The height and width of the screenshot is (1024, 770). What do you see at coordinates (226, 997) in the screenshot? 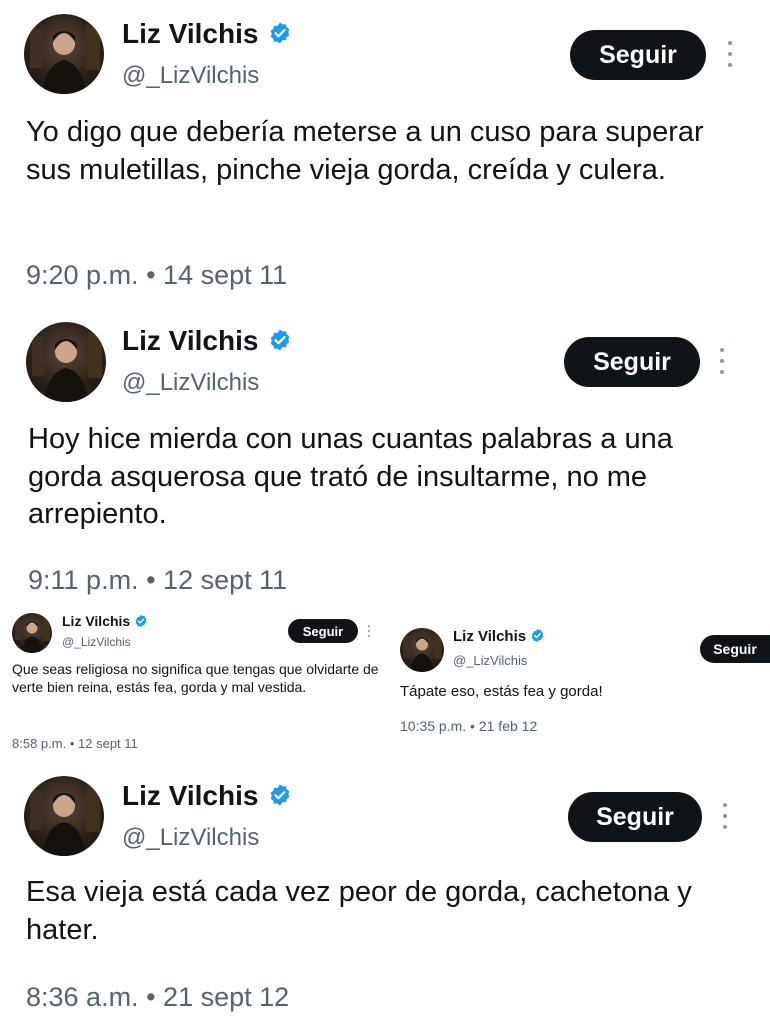
I see `tweet-date: 21 sept 12` at bounding box center [226, 997].